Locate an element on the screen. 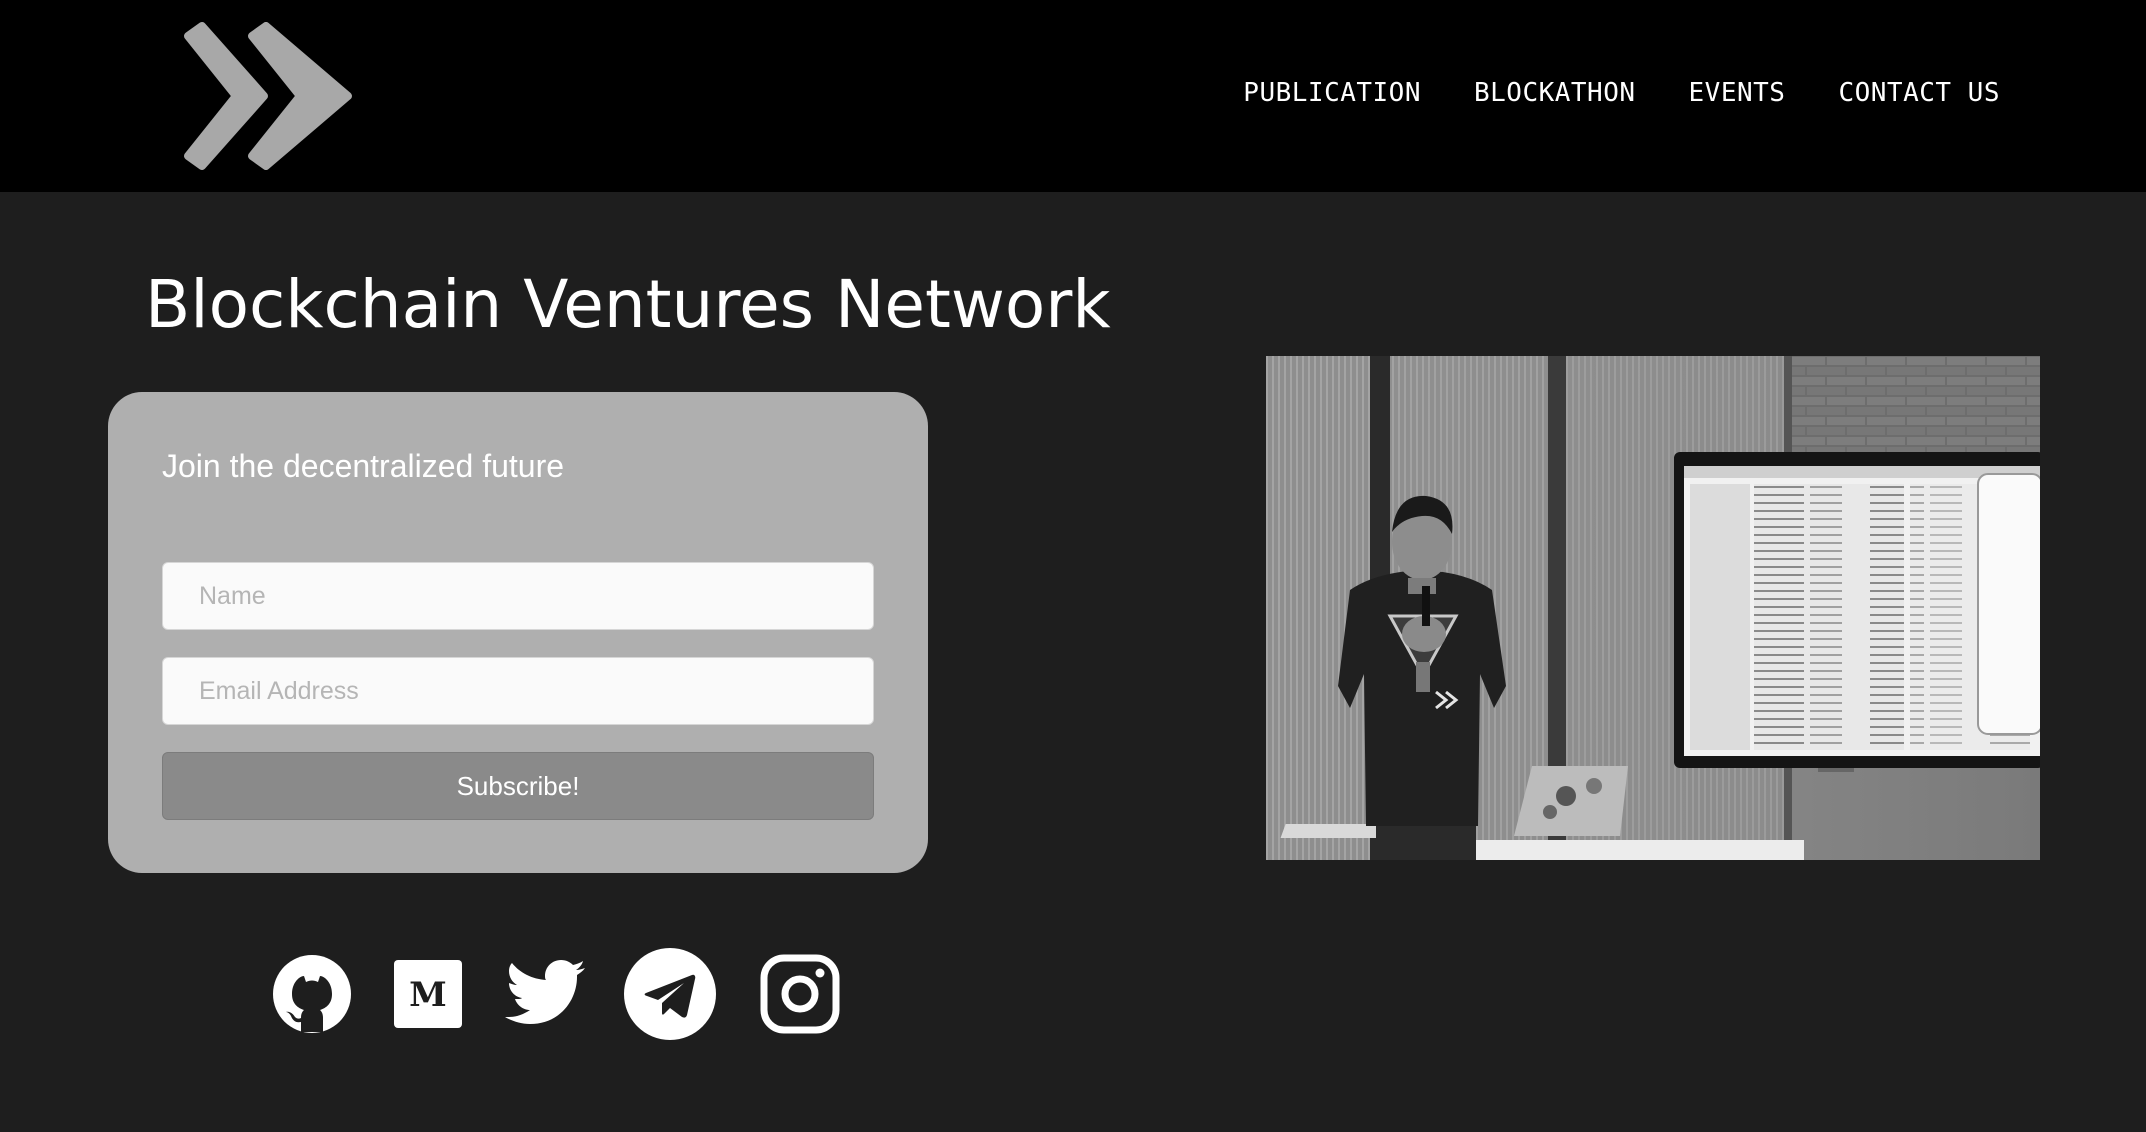 The width and height of the screenshot is (2146, 1132). github-icon is located at coordinates (312, 994).